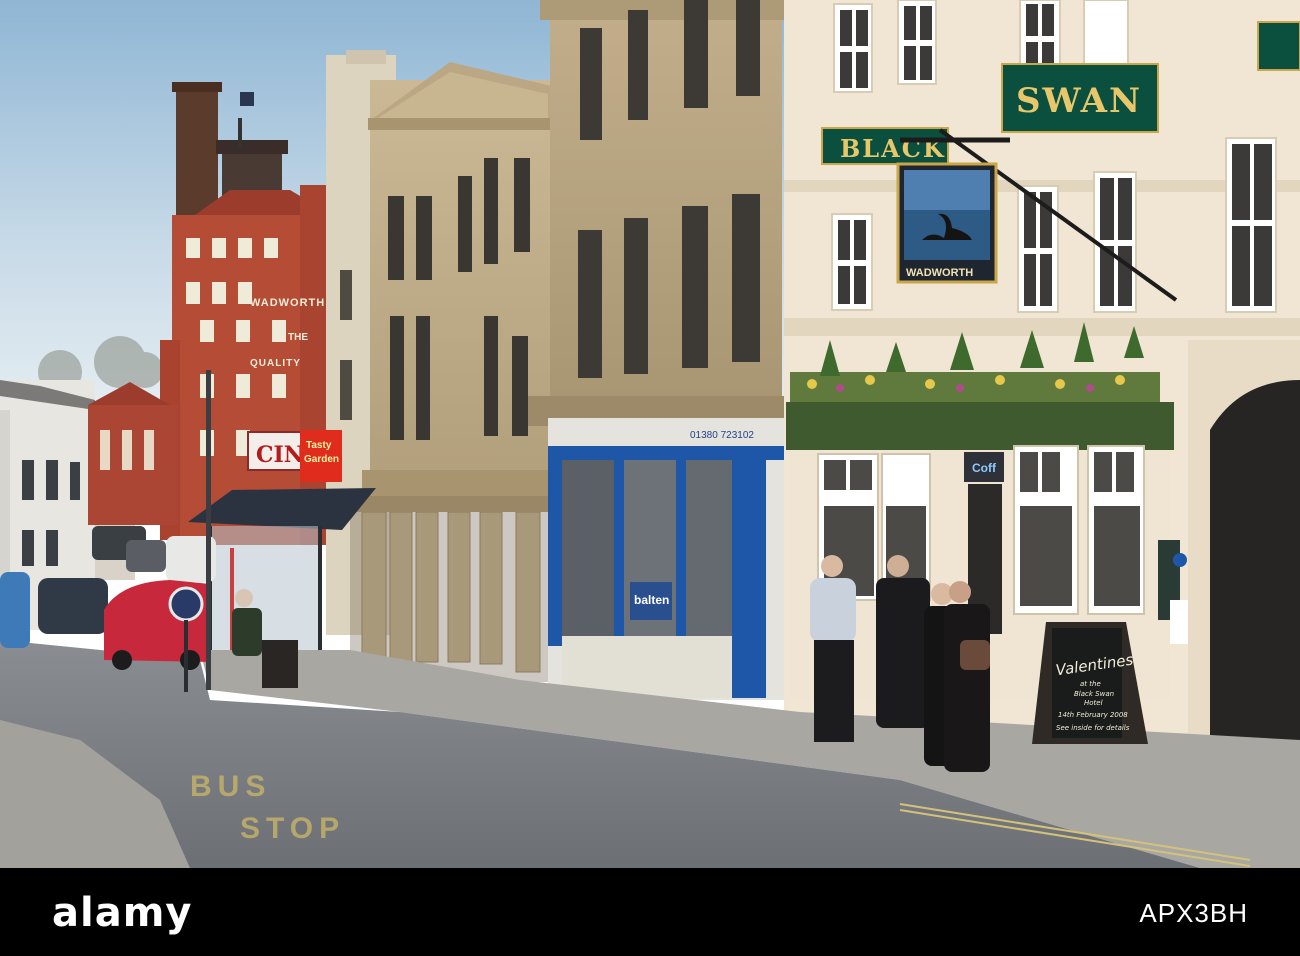  What do you see at coordinates (1090, 684) in the screenshot?
I see `chalkboard-line-2: at the` at bounding box center [1090, 684].